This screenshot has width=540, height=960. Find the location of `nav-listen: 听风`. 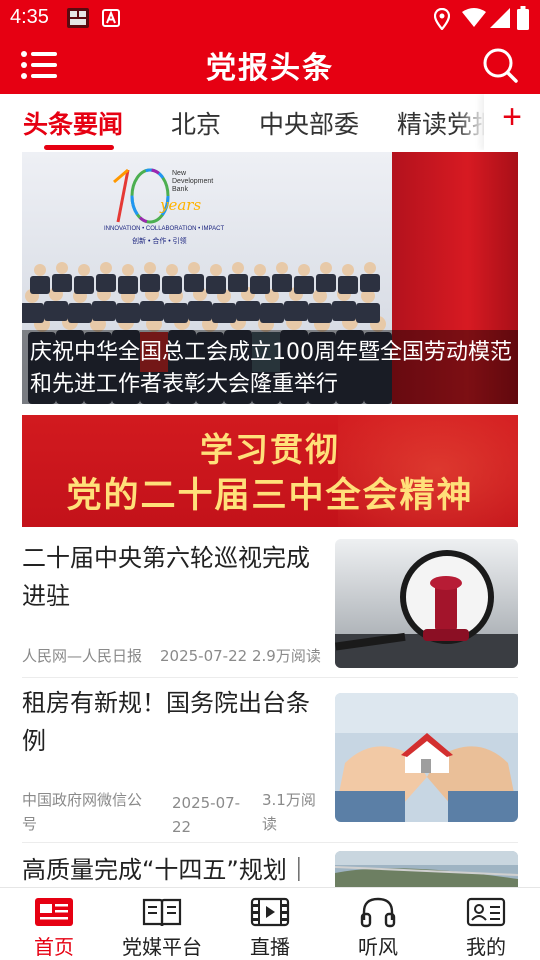

nav-listen: 听风 is located at coordinates (378, 924).